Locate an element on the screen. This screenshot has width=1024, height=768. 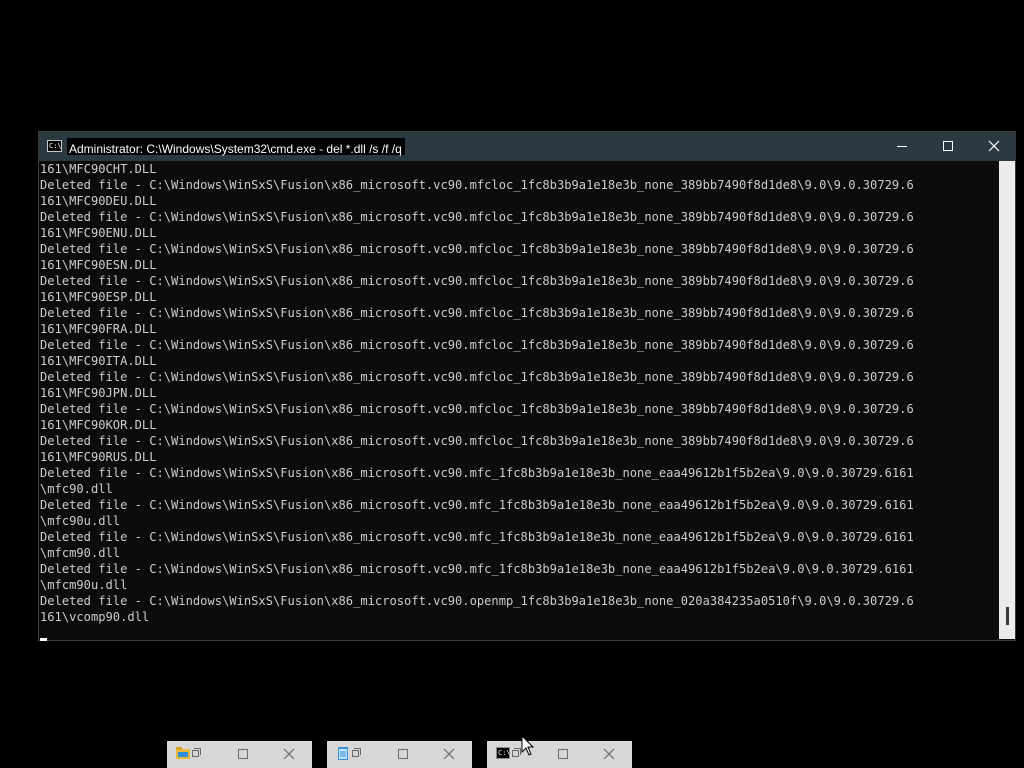
console-line: 161\MFC90DEU.DLL is located at coordinates (98, 201).